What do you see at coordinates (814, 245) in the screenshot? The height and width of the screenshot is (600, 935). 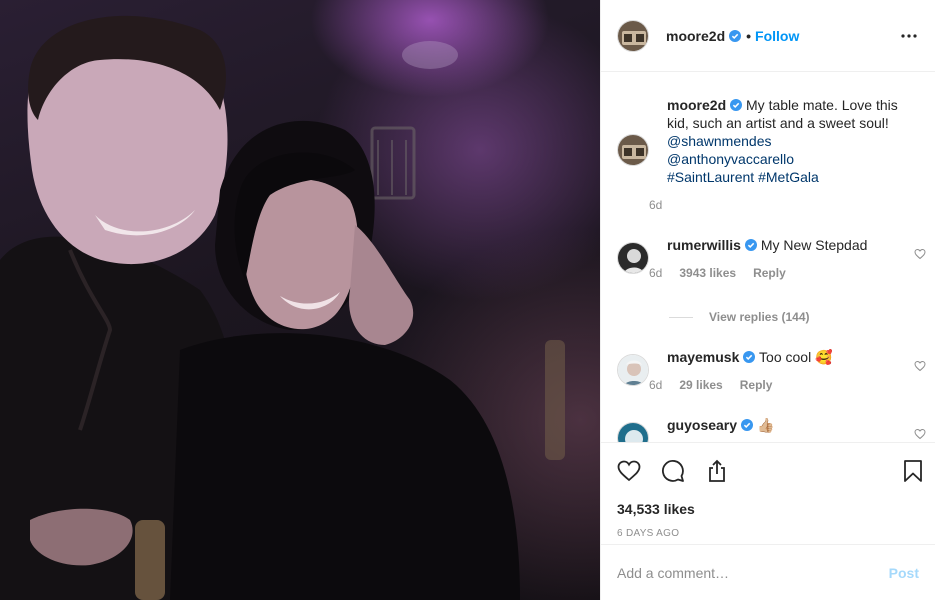 I see `comment-text: My New Stepdad` at bounding box center [814, 245].